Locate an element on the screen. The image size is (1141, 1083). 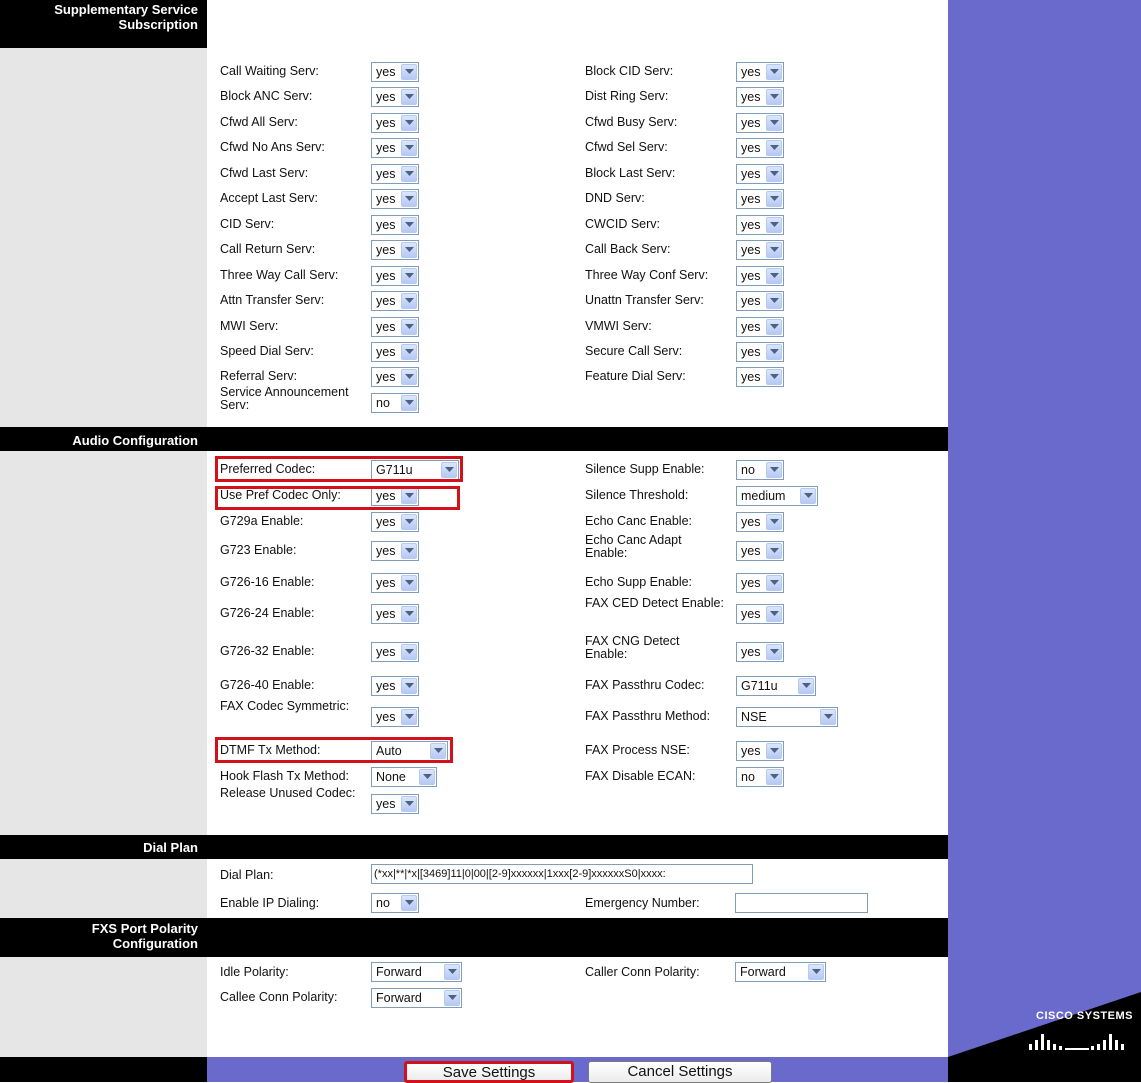
idle-polarity-select: Forward is located at coordinates (416, 972).